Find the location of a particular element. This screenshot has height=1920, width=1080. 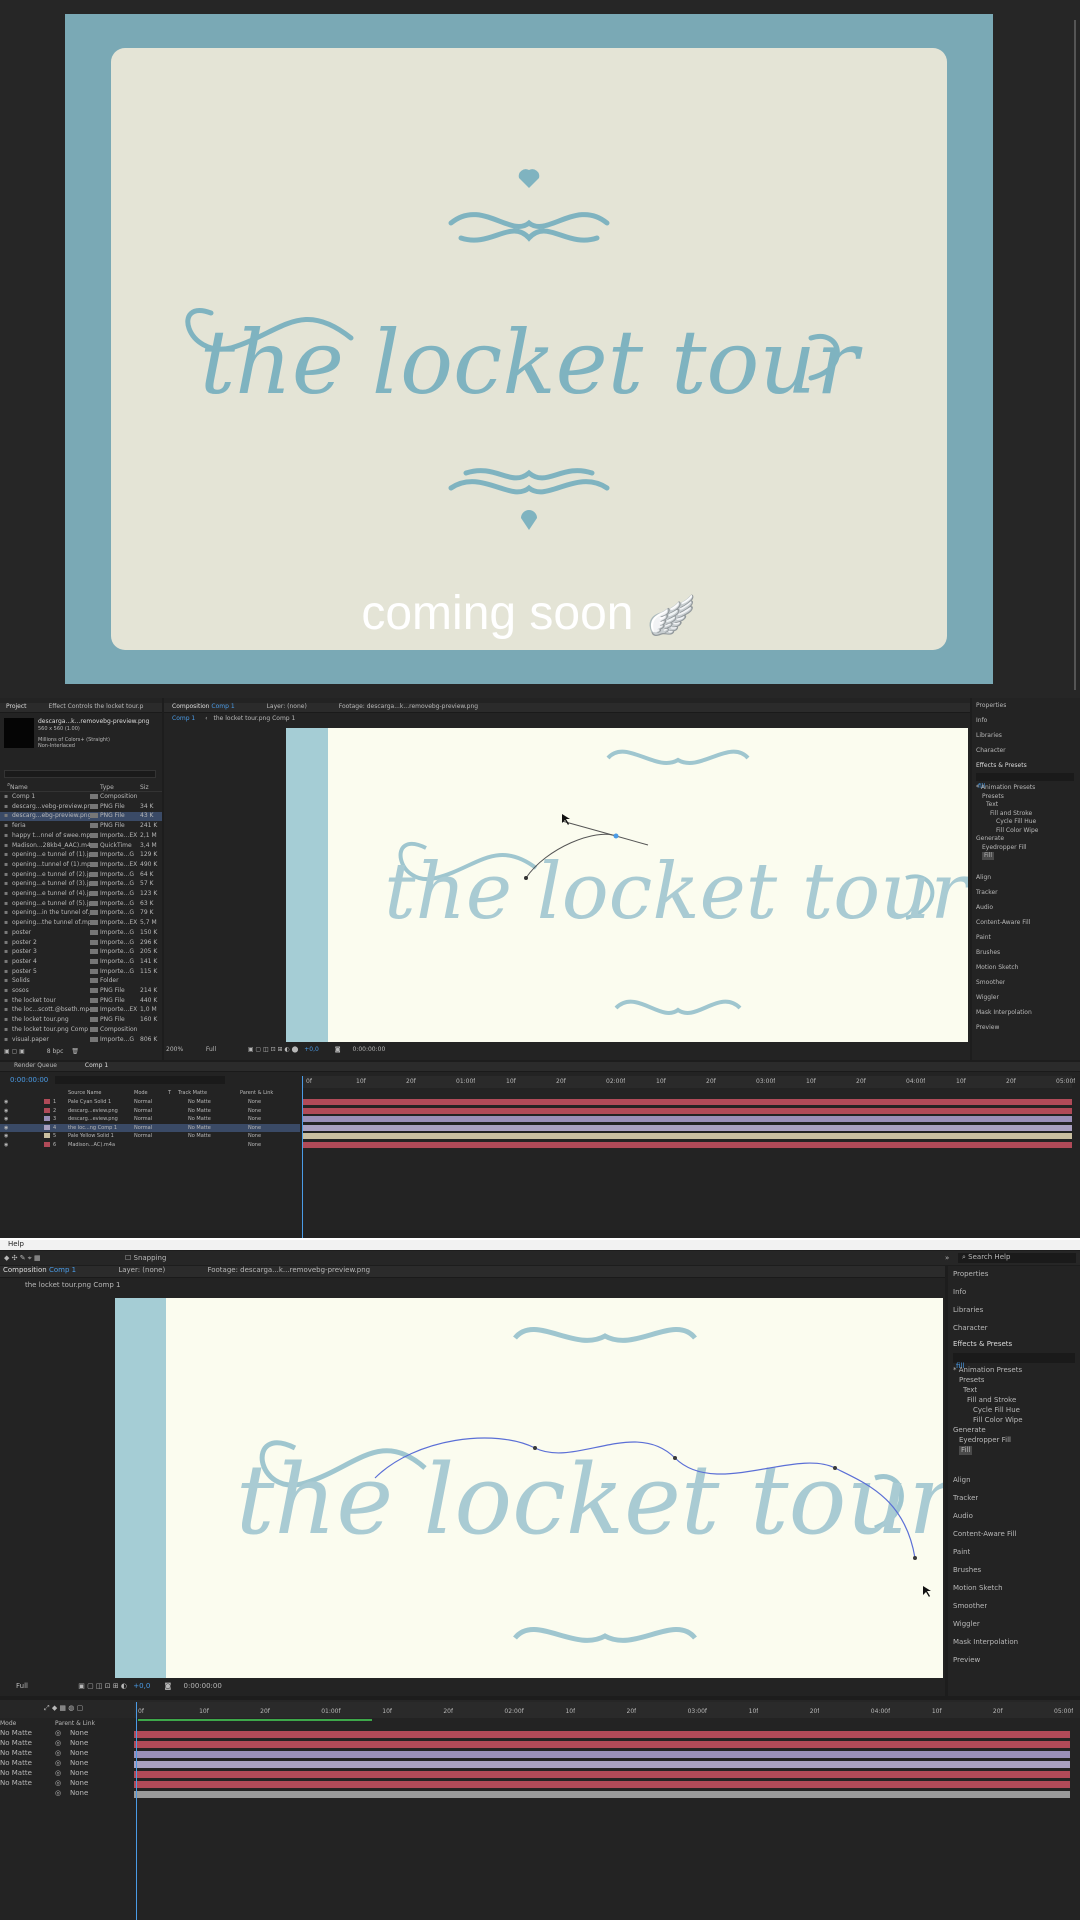

layer-name: Madison...AC).m4a is located at coordinates (99, 1145).